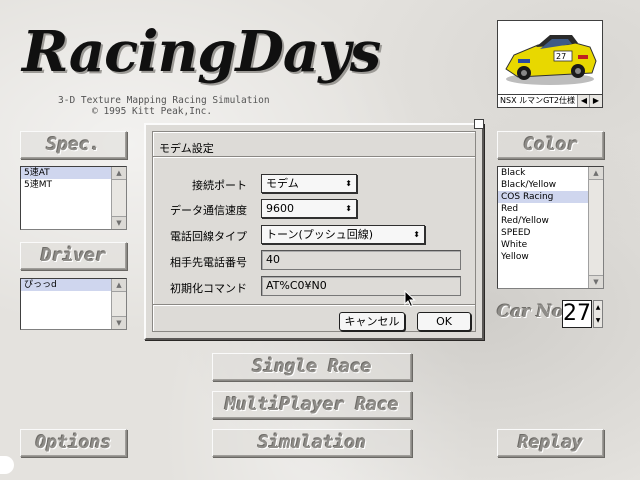 This screenshot has width=640, height=480. Describe the element at coordinates (595, 101) in the screenshot. I see `next-car-arrow-icon: ▶` at that location.